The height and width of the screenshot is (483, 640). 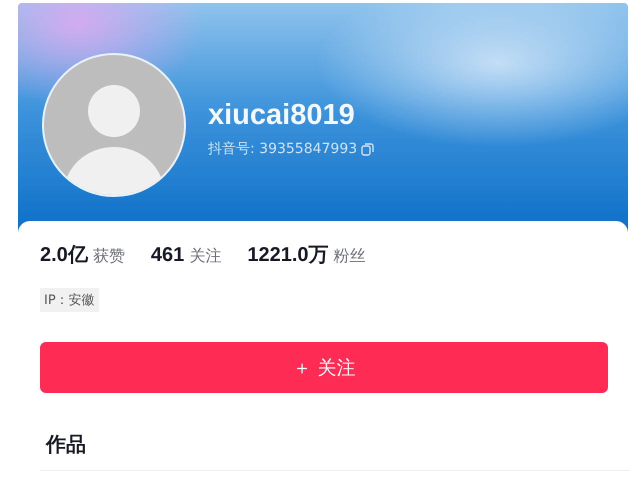 I want to click on username: xiucai8019, so click(x=282, y=115).